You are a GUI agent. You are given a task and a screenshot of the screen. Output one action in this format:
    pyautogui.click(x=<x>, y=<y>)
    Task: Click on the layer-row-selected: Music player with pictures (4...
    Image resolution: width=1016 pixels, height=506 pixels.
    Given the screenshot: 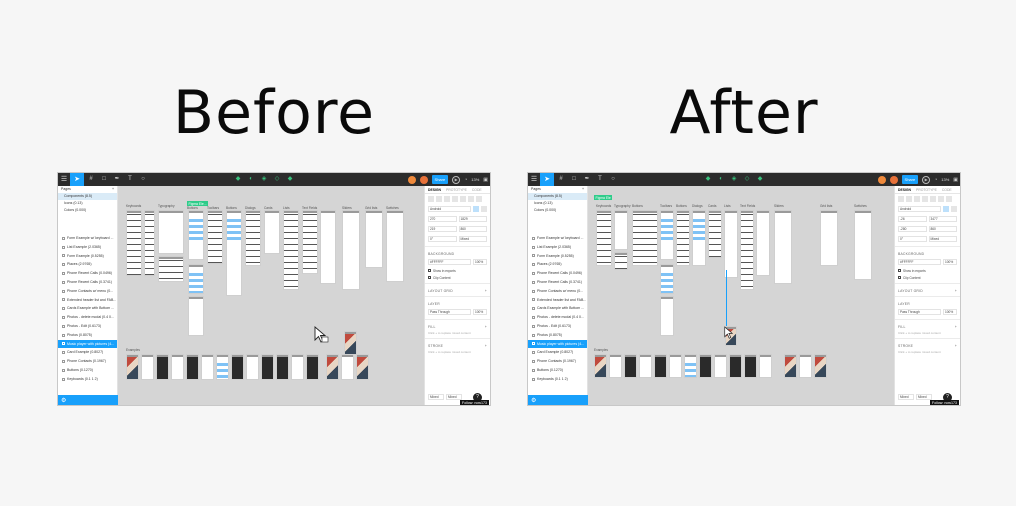 What is the action you would take?
    pyautogui.click(x=557, y=344)
    